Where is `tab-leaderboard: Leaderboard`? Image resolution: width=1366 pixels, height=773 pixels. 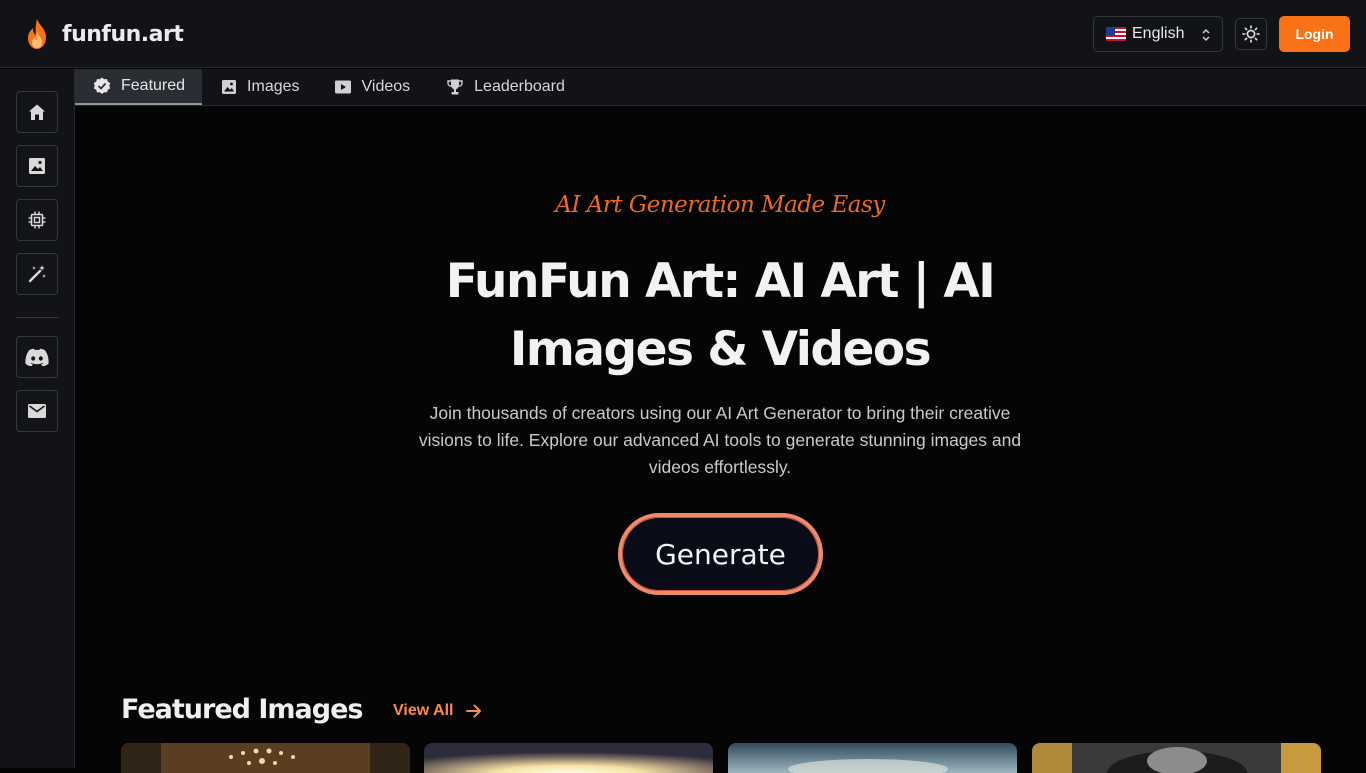
tab-leaderboard: Leaderboard is located at coordinates (504, 87).